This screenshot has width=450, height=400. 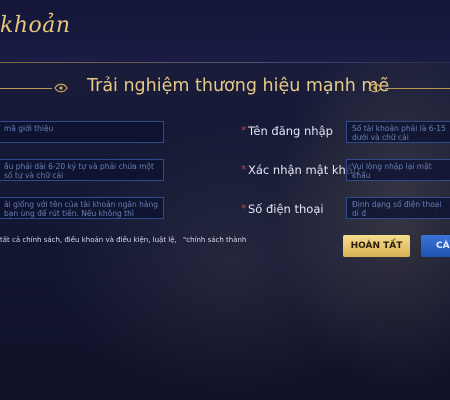 I want to click on page-title: khoản, so click(x=35, y=25).